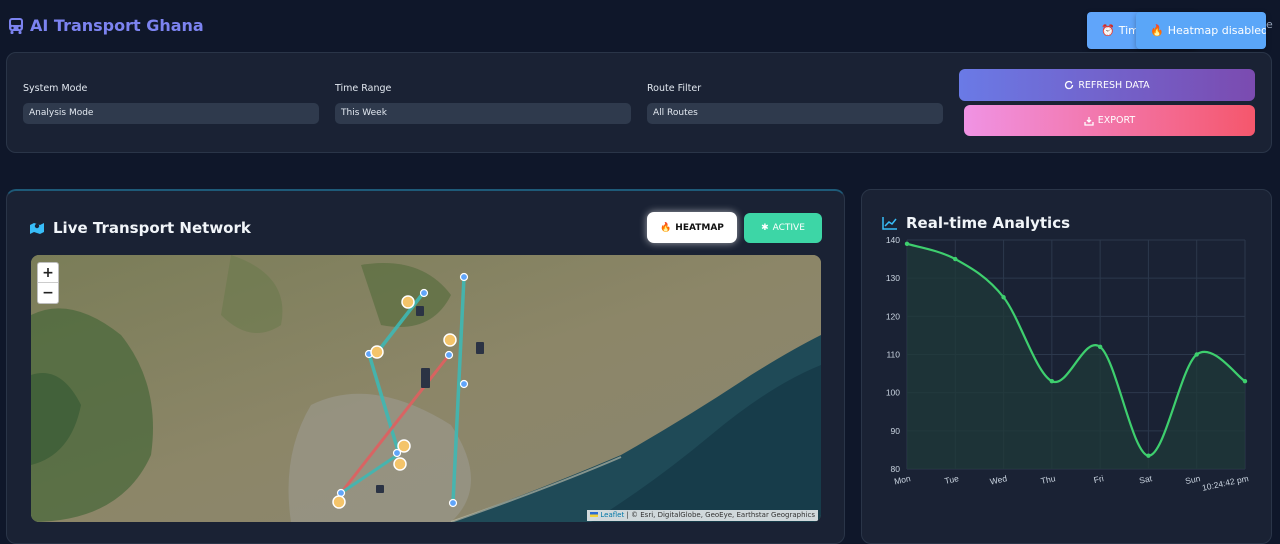 The image size is (1280, 544). Describe the element at coordinates (674, 88) in the screenshot. I see `route-filter-label: Route Filter` at that location.